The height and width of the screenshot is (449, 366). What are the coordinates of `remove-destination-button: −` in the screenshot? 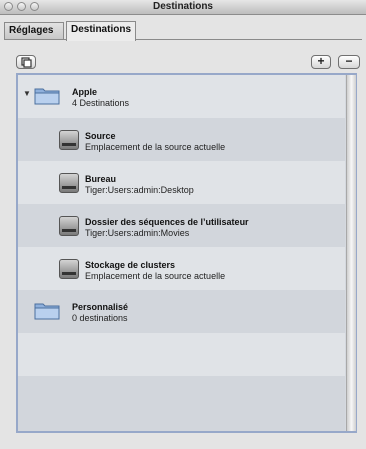 It's located at (349, 62).